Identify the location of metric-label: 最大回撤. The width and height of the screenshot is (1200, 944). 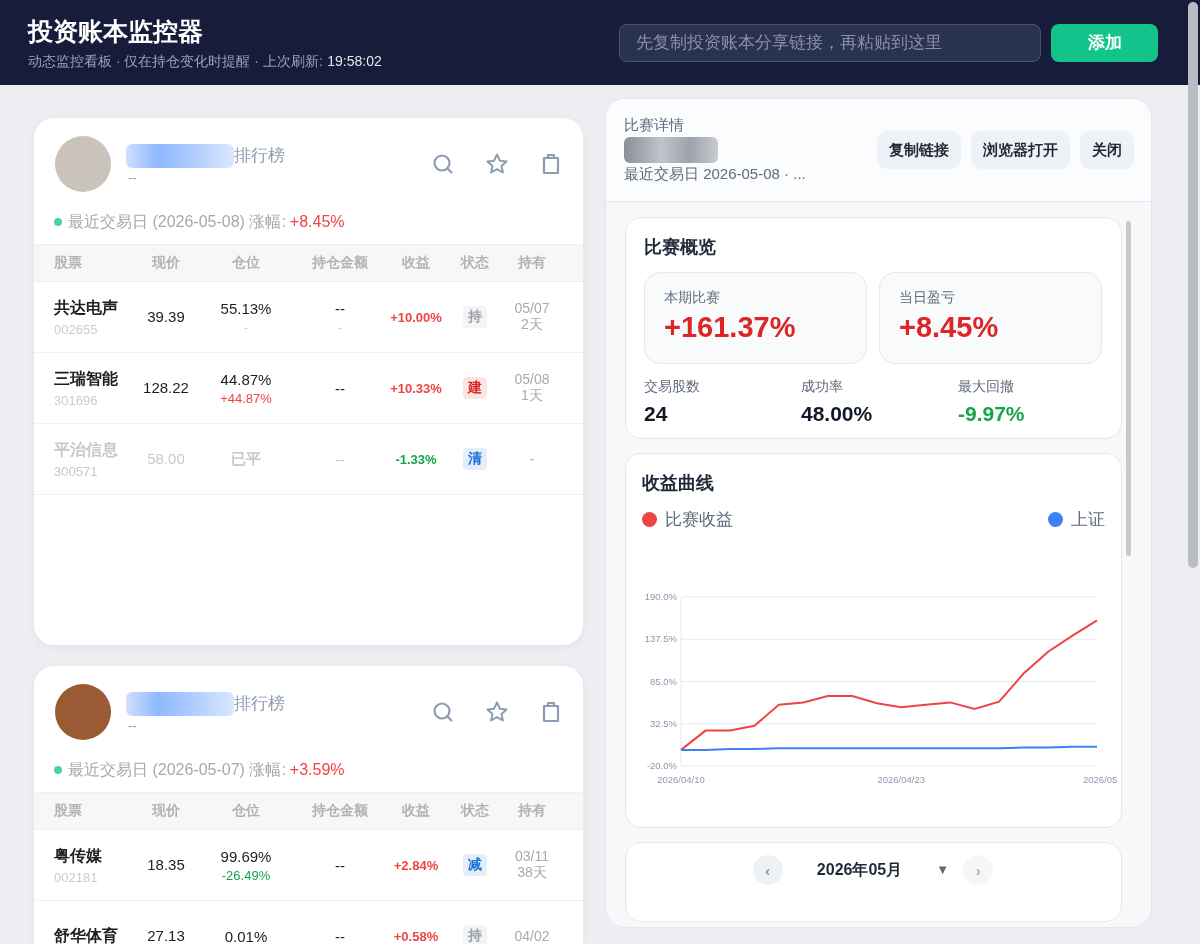
(986, 387).